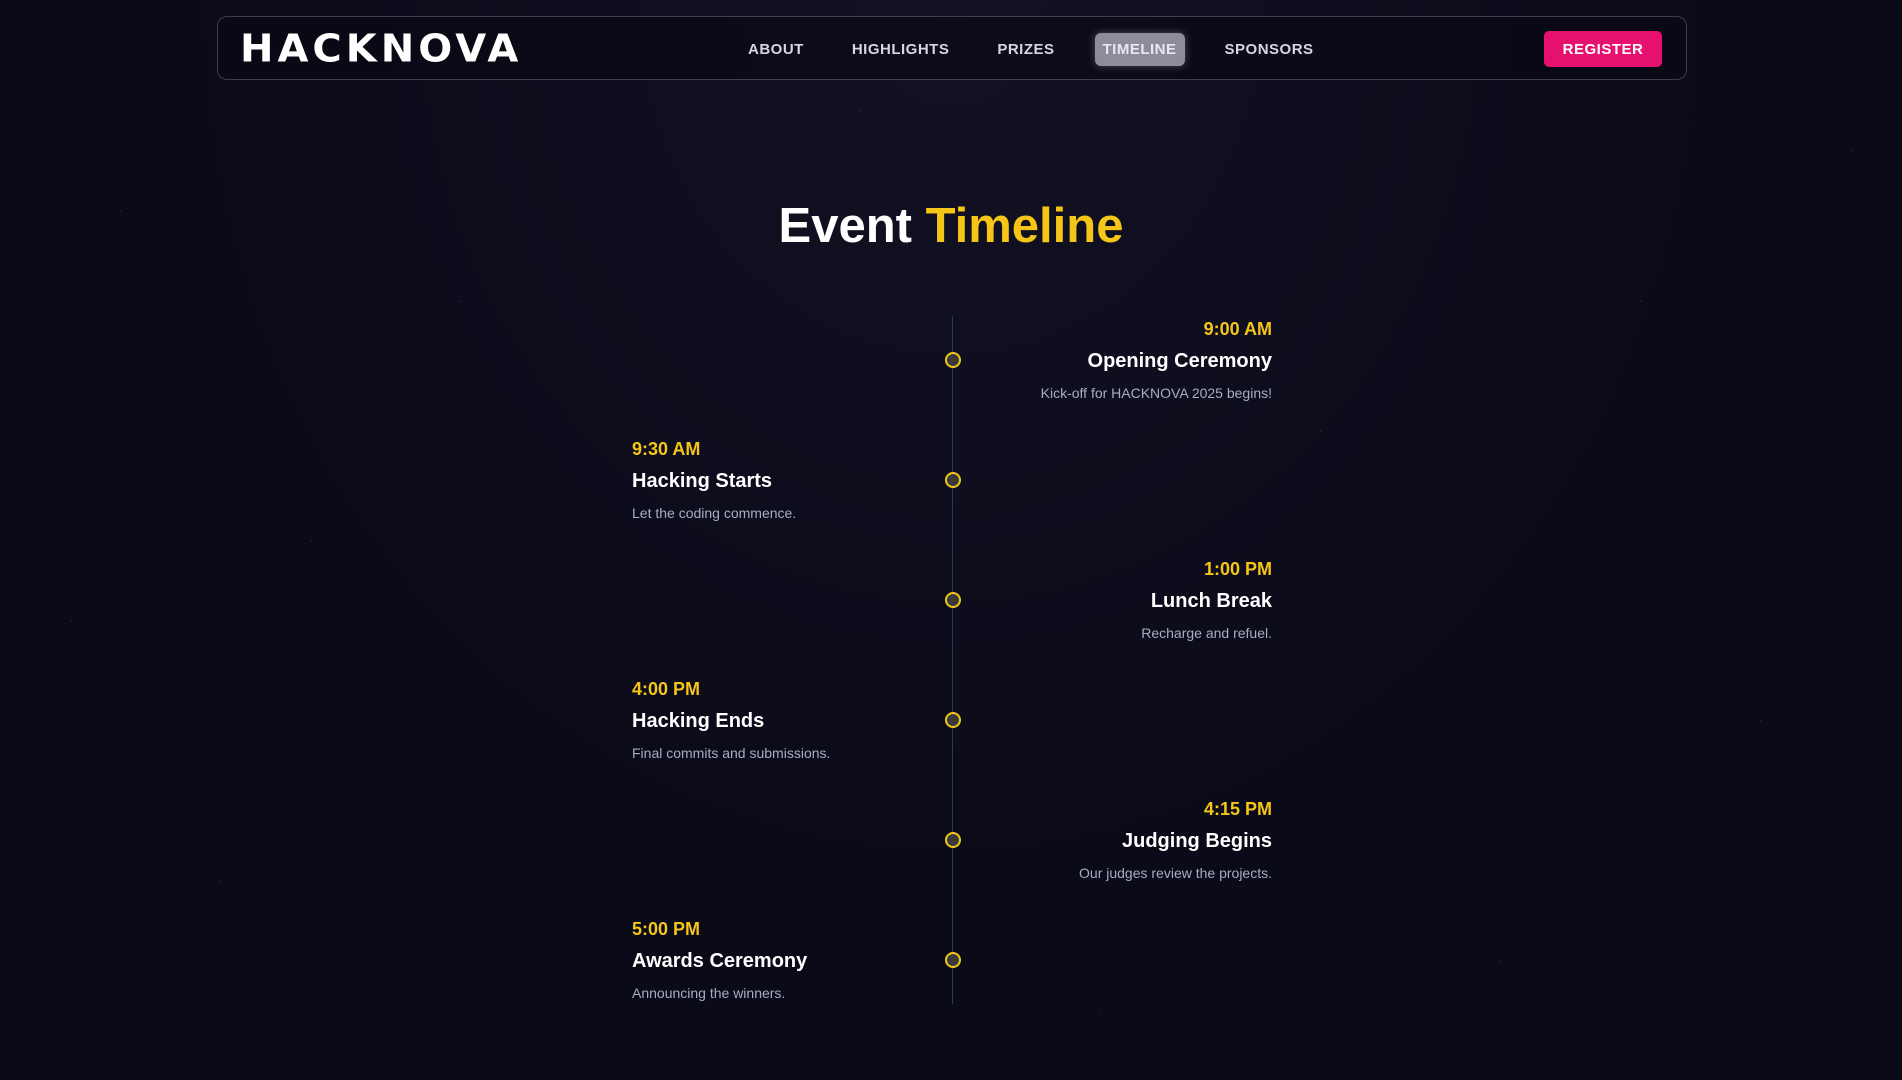  What do you see at coordinates (698, 721) in the screenshot?
I see `timeline-title: Hacking Ends` at bounding box center [698, 721].